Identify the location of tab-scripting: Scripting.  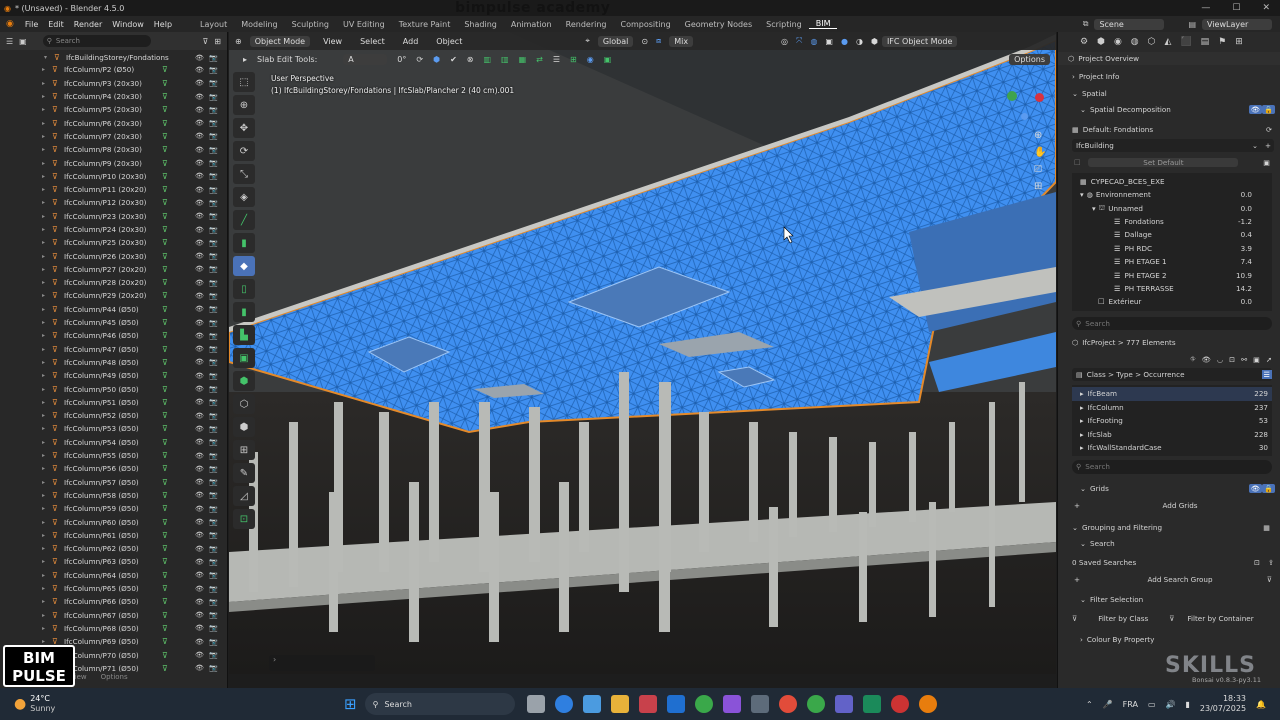
(784, 24).